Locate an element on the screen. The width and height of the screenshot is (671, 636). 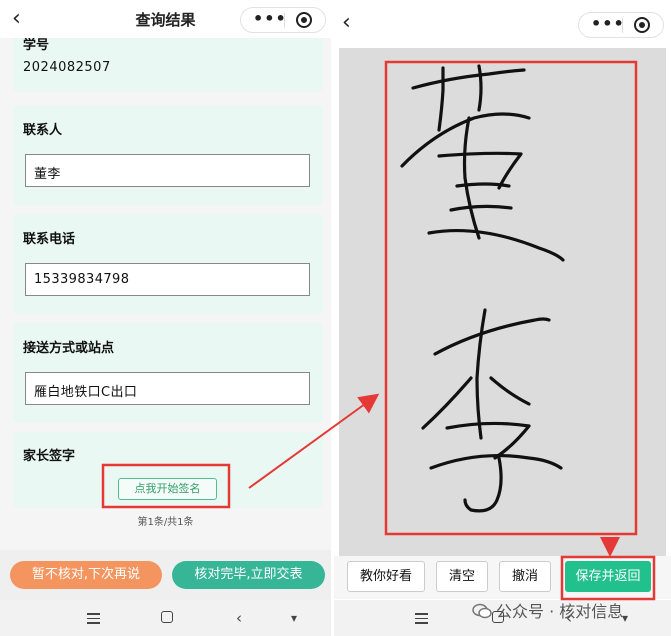
pickup-label: 接送方式或站点 is located at coordinates (69, 348).